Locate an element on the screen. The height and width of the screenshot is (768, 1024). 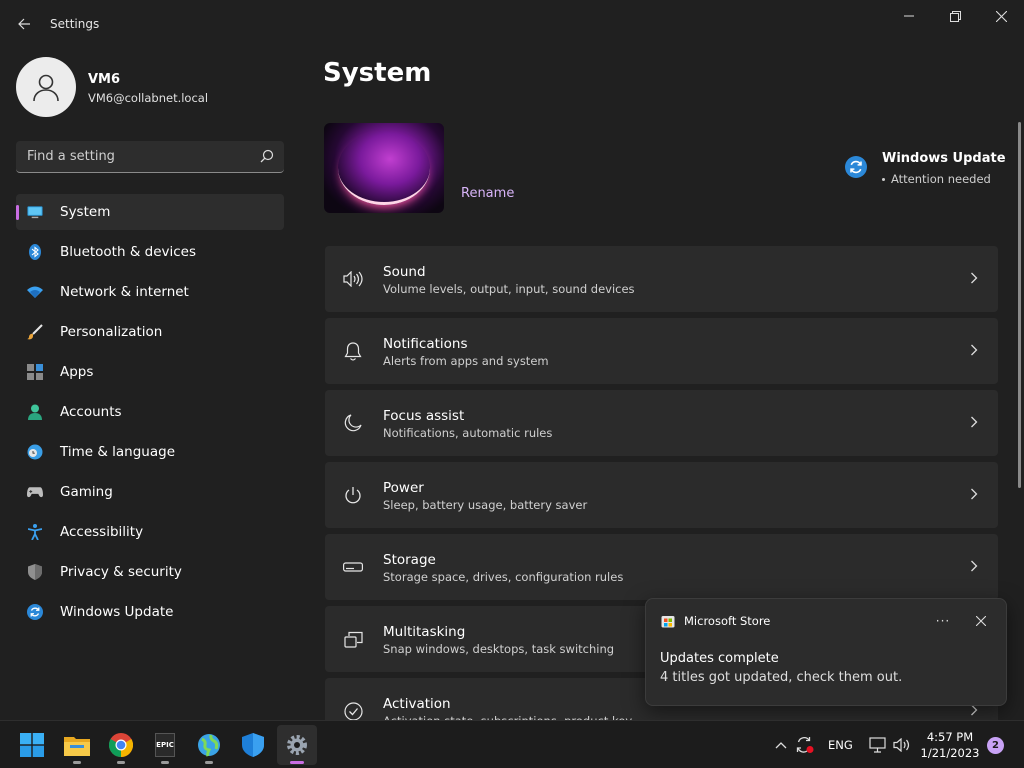
sidebar-item-label: Accessibility is located at coordinates (102, 532).